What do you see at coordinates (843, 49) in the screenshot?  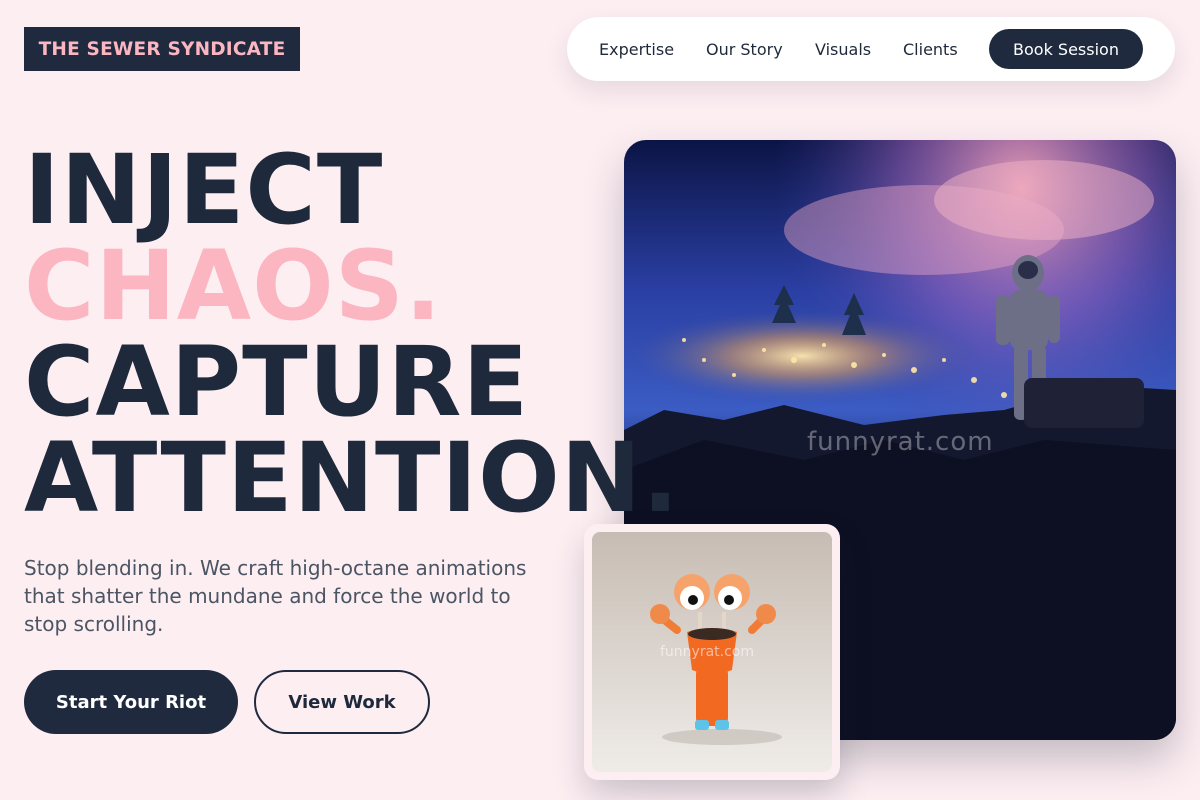 I see `nav-link-visuals: Visuals` at bounding box center [843, 49].